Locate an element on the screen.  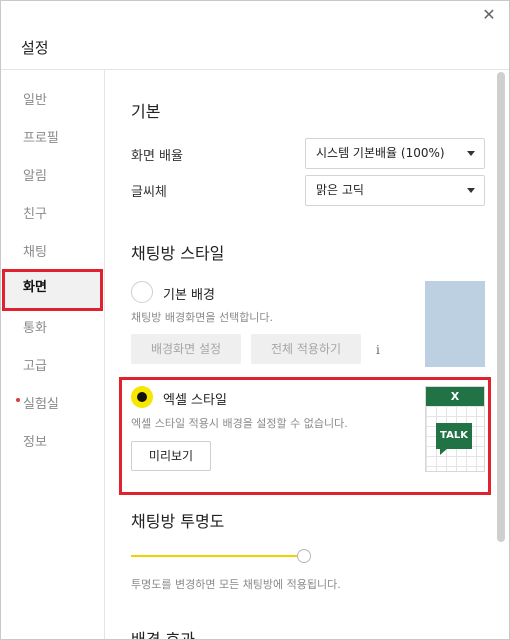
excel-logo-icon: X is located at coordinates (455, 396).